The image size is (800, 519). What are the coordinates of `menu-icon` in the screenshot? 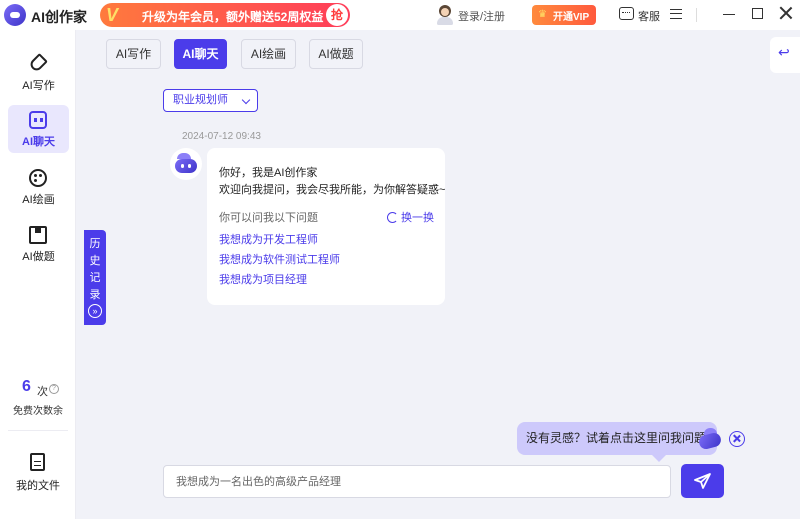 It's located at (676, 14).